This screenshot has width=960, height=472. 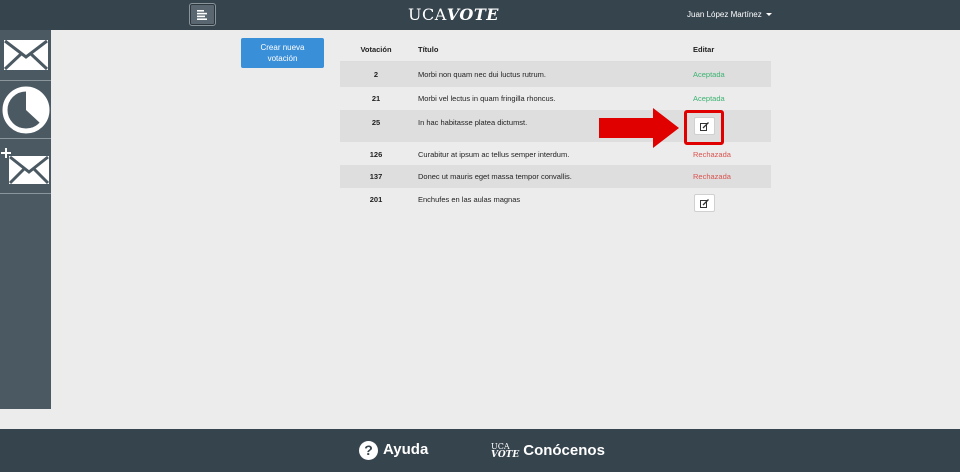 I want to click on vote-id: 137, so click(x=376, y=176).